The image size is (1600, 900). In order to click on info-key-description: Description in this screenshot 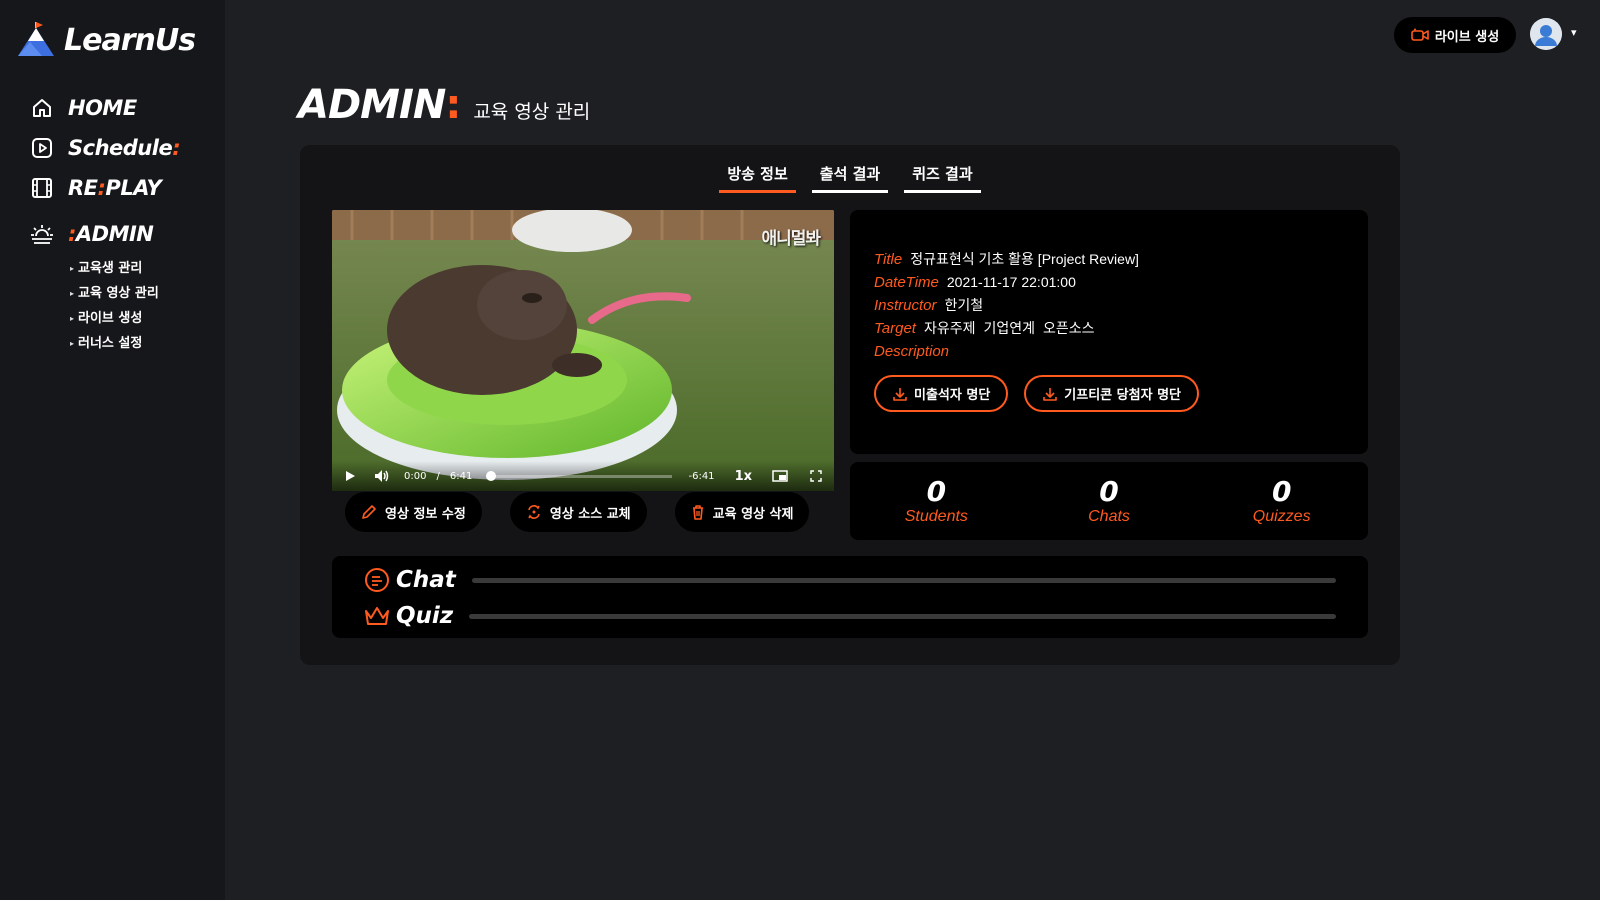, I will do `click(912, 351)`.